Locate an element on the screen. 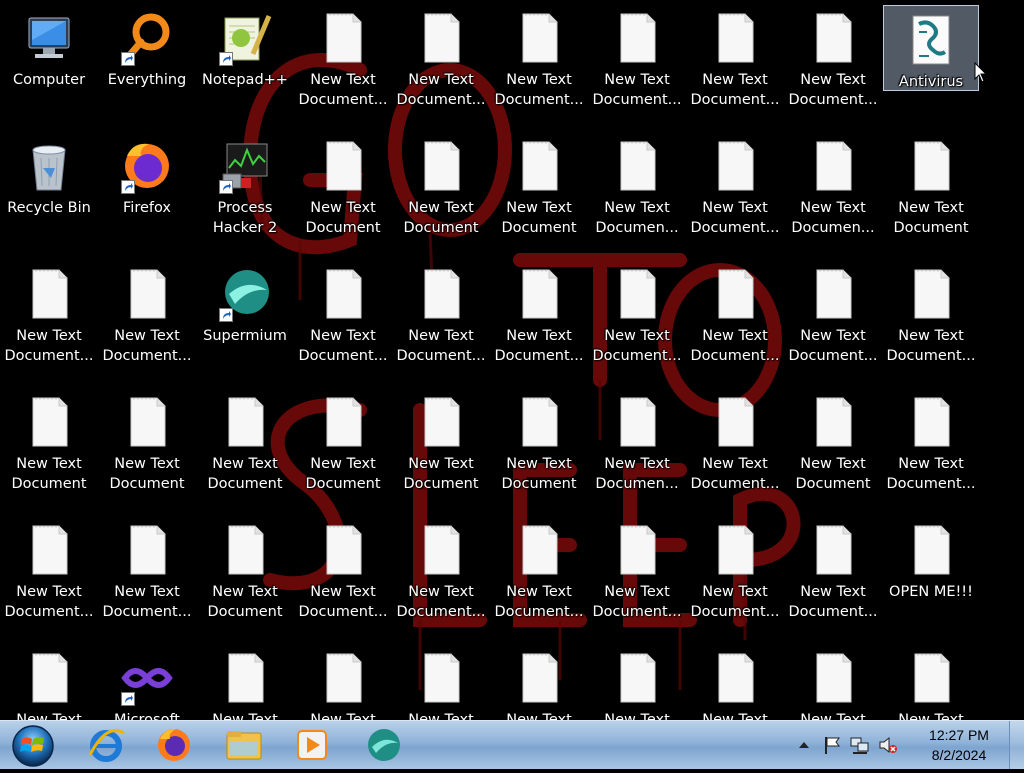 The width and height of the screenshot is (1024, 773). desktop-icon: Antivirus is located at coordinates (931, 48).